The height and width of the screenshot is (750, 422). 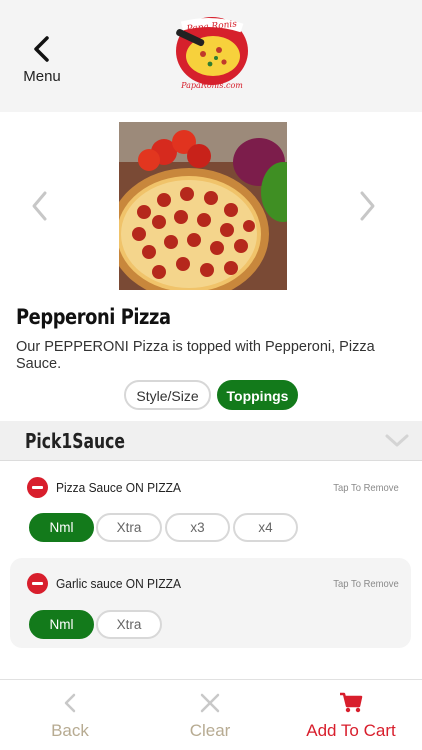 I want to click on product-title: Pepperoni Pizza, so click(x=93, y=317).